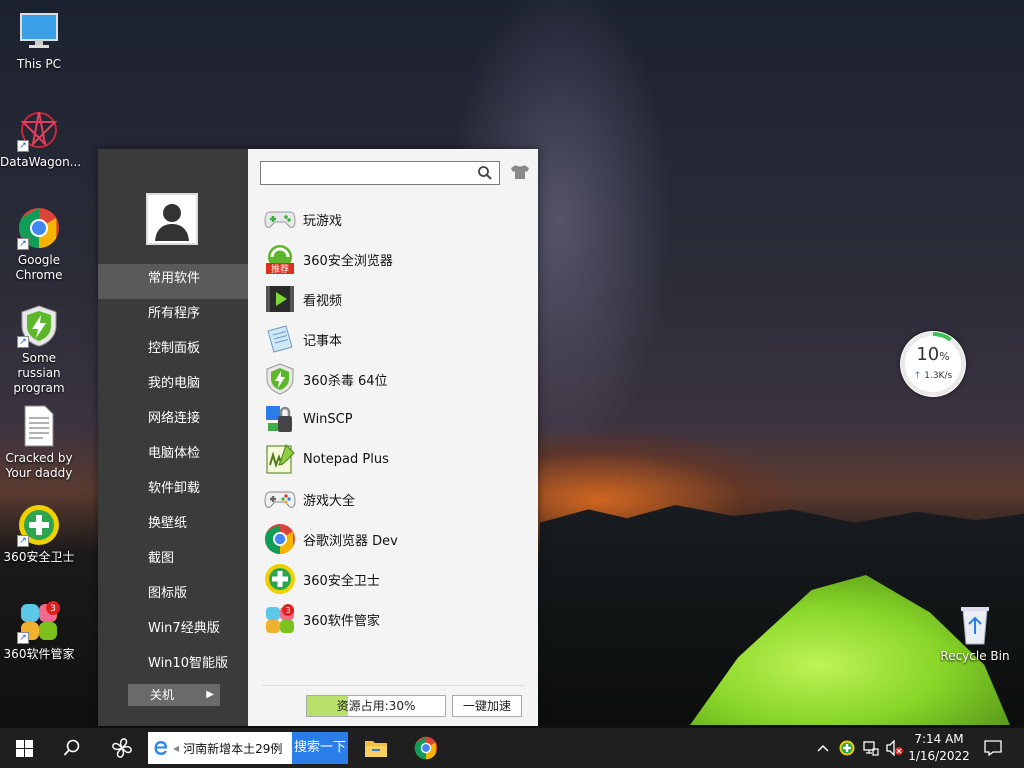  Describe the element at coordinates (975, 624) in the screenshot. I see `recycle-bin-icon` at that location.